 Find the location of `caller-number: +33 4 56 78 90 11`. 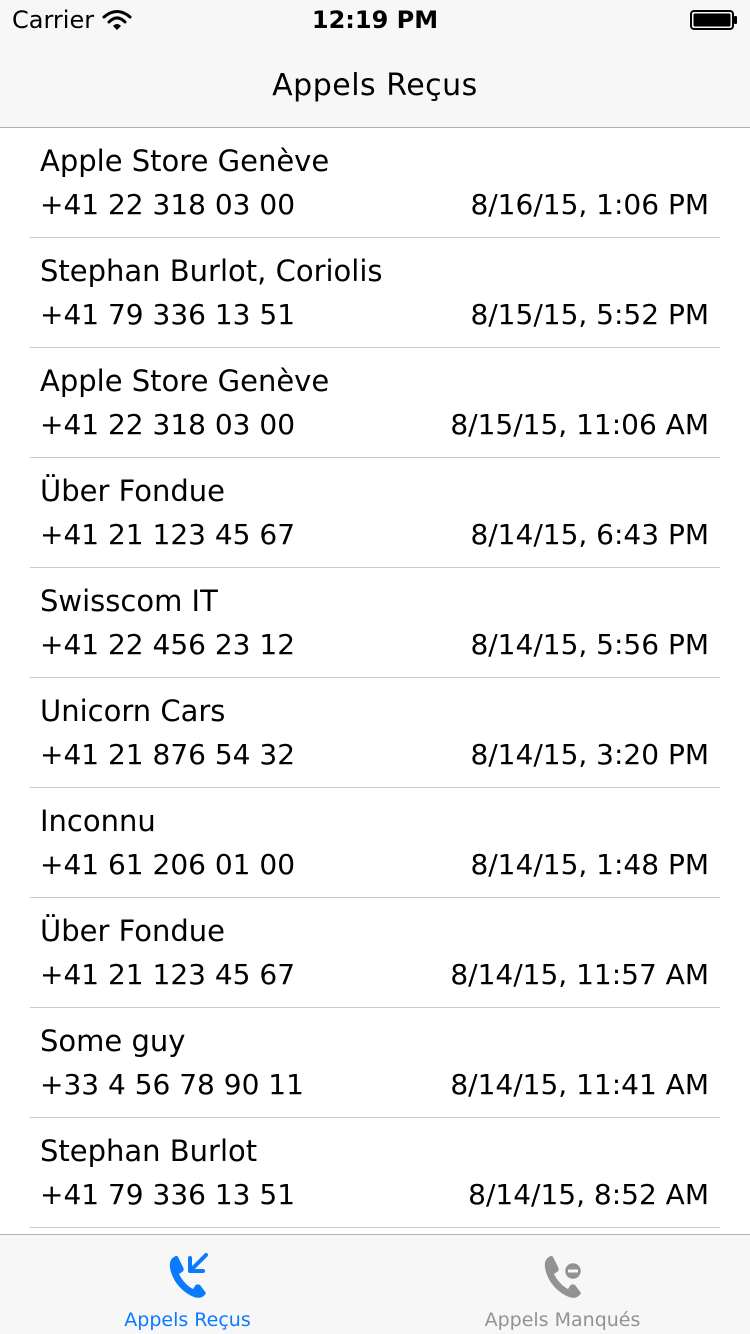

caller-number: +33 4 56 78 90 11 is located at coordinates (172, 1084).